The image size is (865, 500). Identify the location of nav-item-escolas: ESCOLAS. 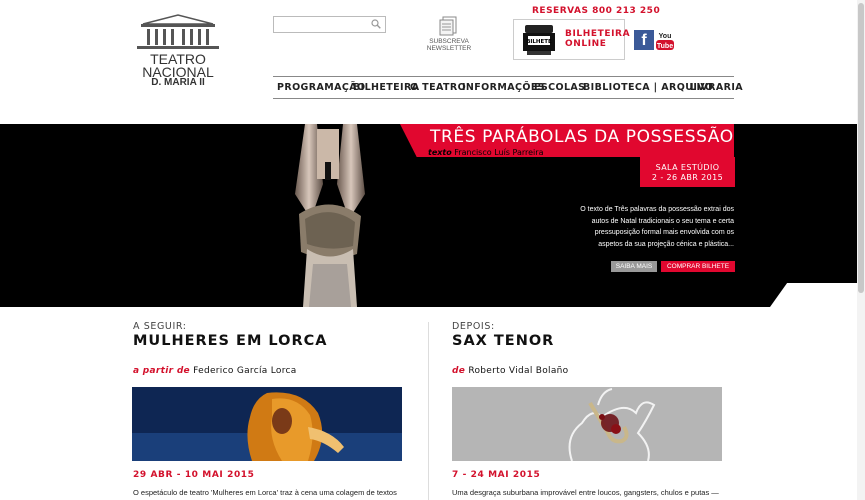
(559, 87).